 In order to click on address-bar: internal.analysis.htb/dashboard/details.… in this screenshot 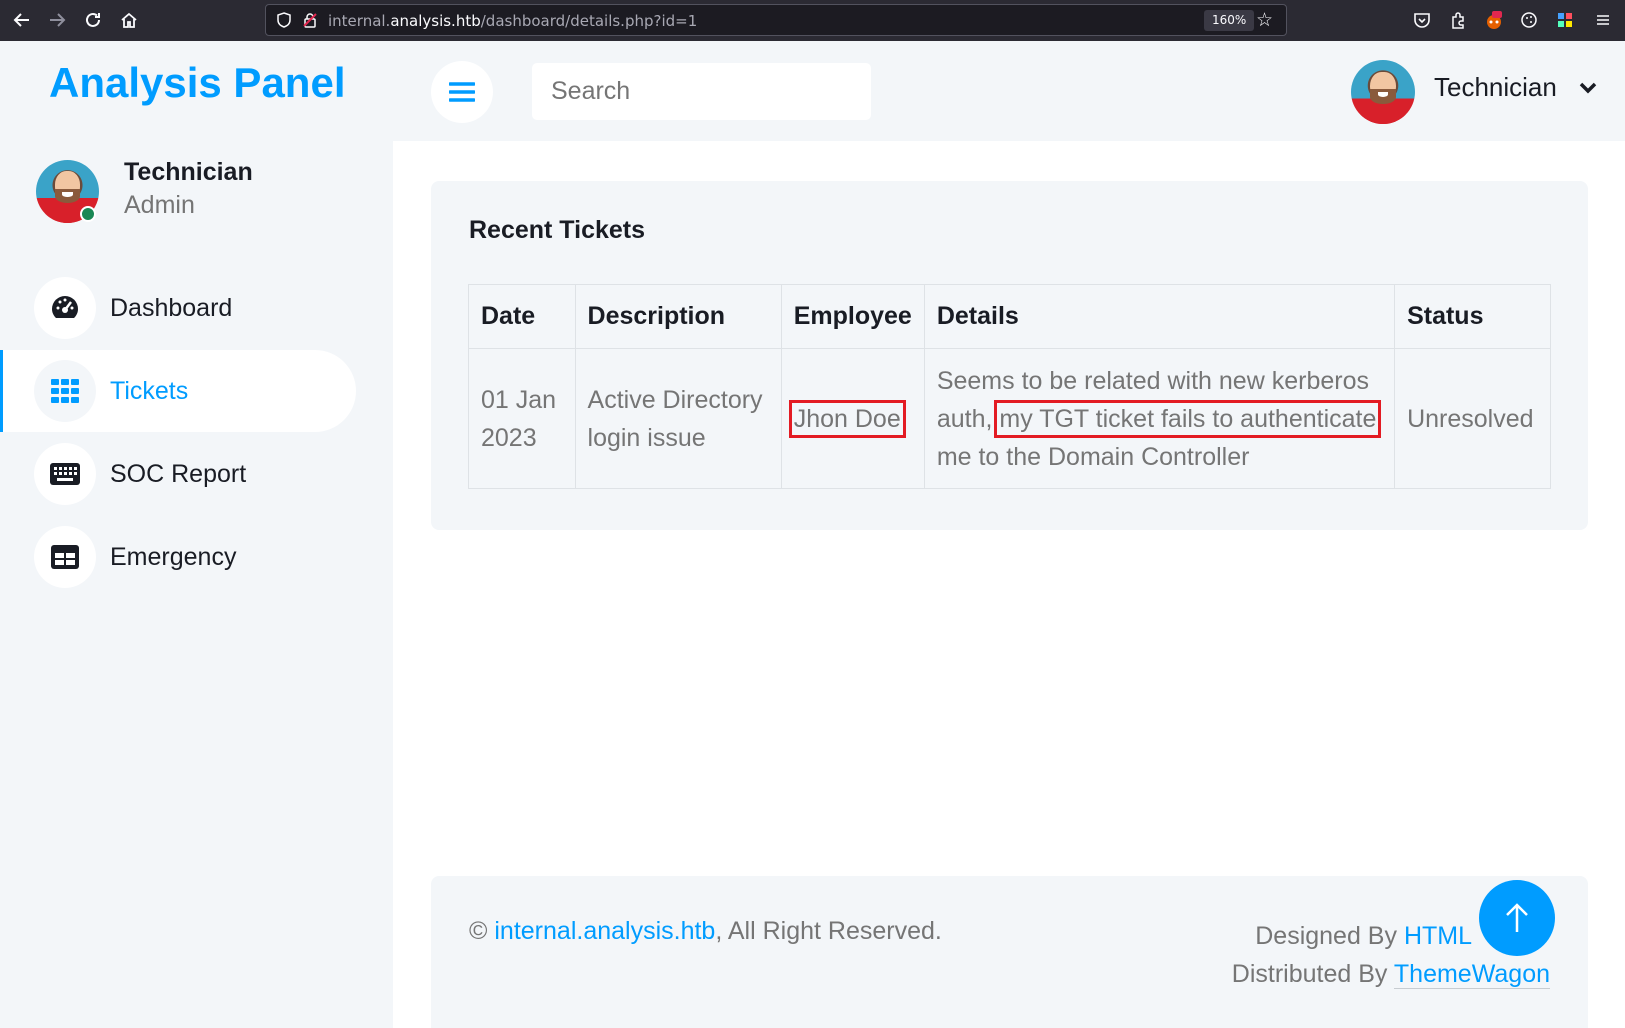, I will do `click(776, 20)`.